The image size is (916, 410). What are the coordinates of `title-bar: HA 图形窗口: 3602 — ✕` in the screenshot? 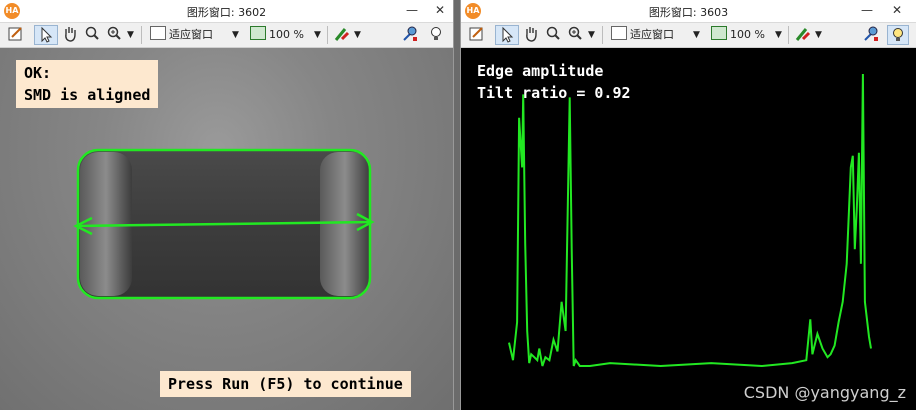 It's located at (226, 11).